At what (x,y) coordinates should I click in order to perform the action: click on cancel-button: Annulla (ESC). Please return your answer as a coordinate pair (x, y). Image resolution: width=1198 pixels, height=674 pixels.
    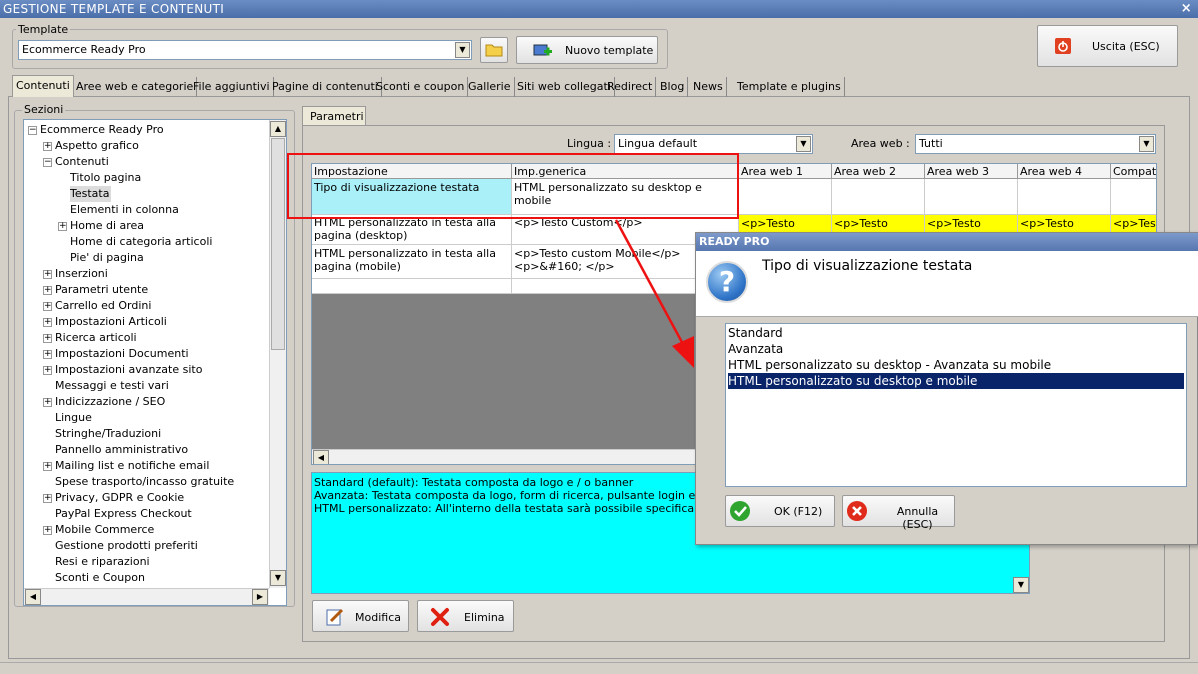
    Looking at the image, I should click on (898, 513).